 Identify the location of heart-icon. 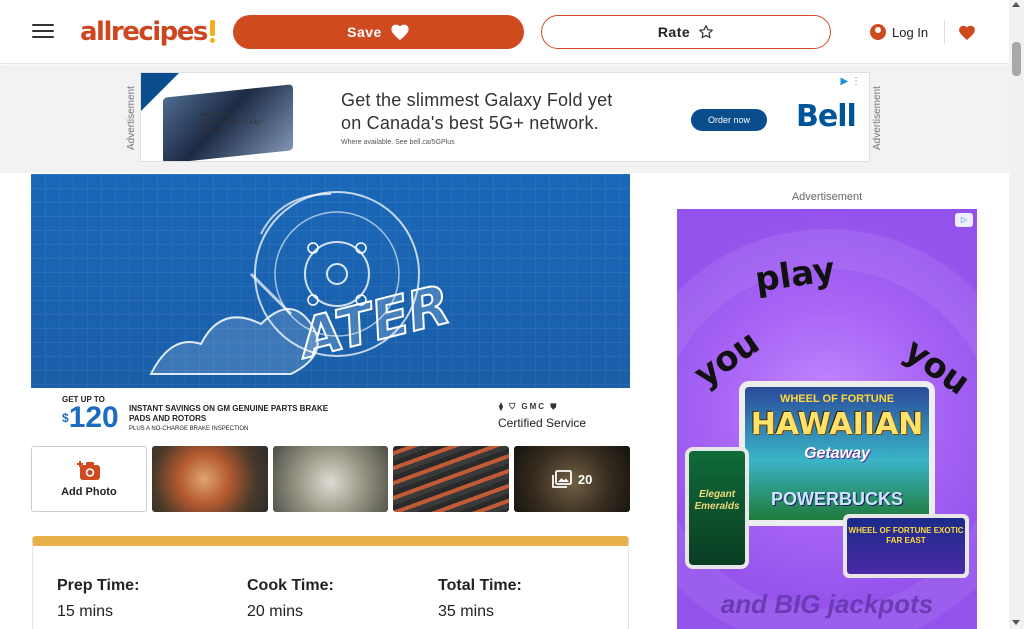
(400, 32).